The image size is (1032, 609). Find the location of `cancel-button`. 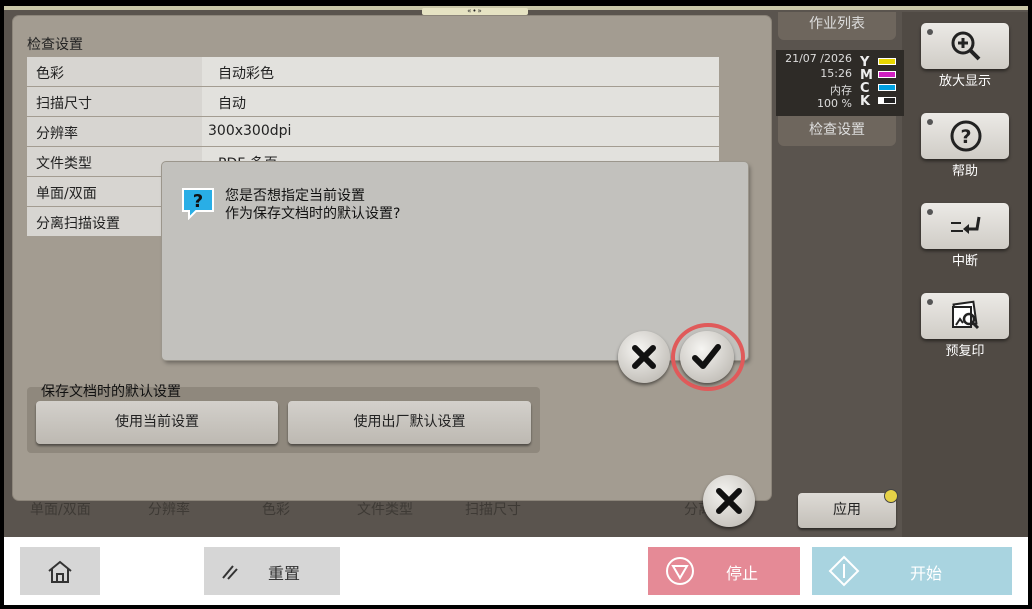

cancel-button is located at coordinates (644, 357).